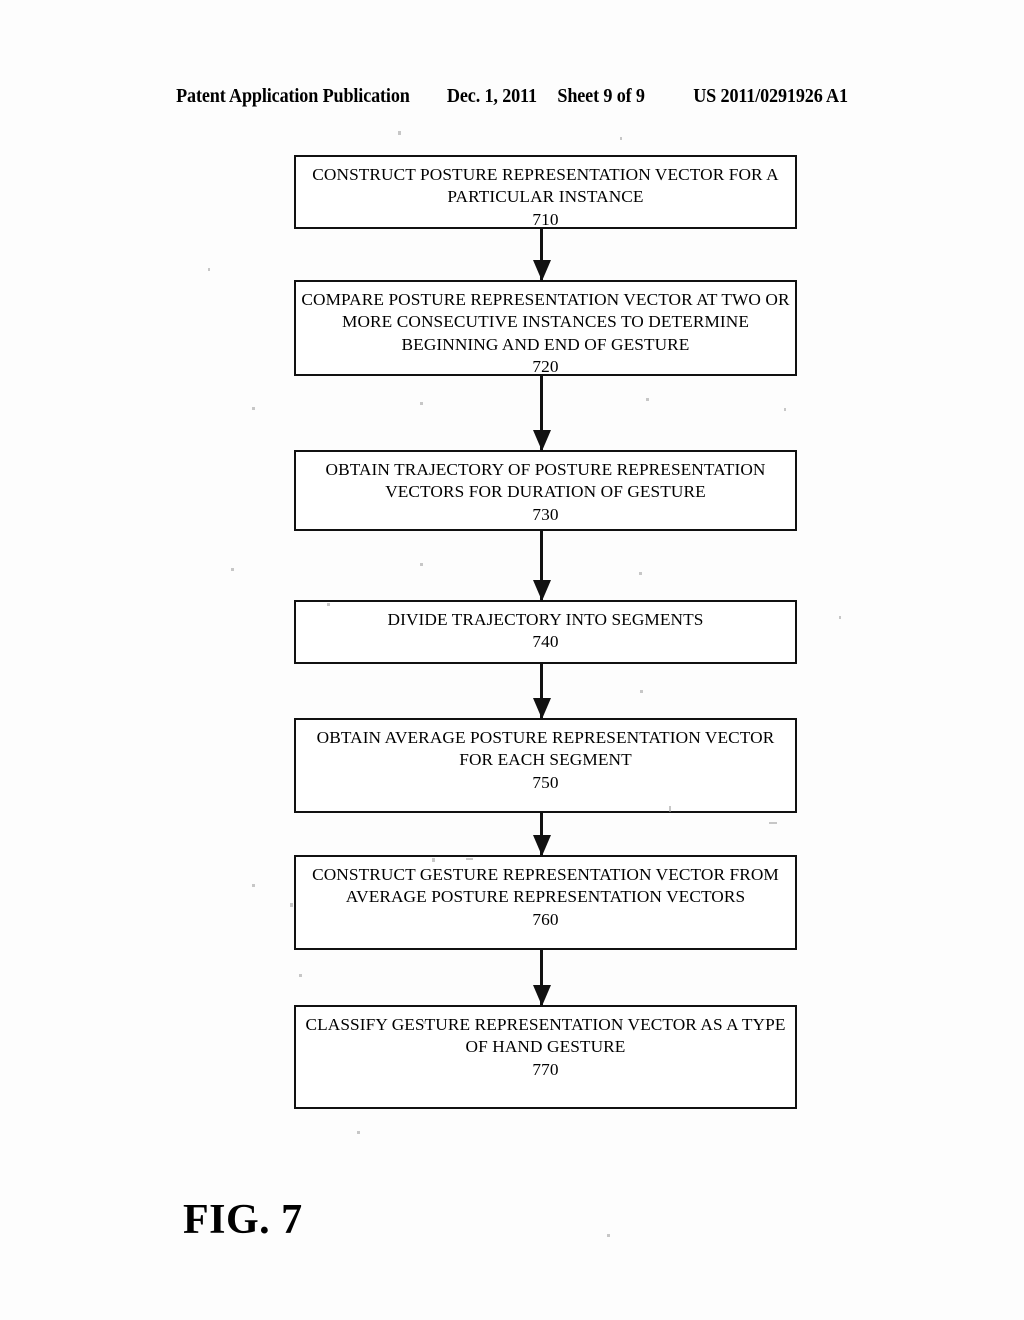 The image size is (1024, 1320). I want to click on flowchart-step-730-line: VECTORS FOR DURATION OF GESTURE, so click(545, 492).